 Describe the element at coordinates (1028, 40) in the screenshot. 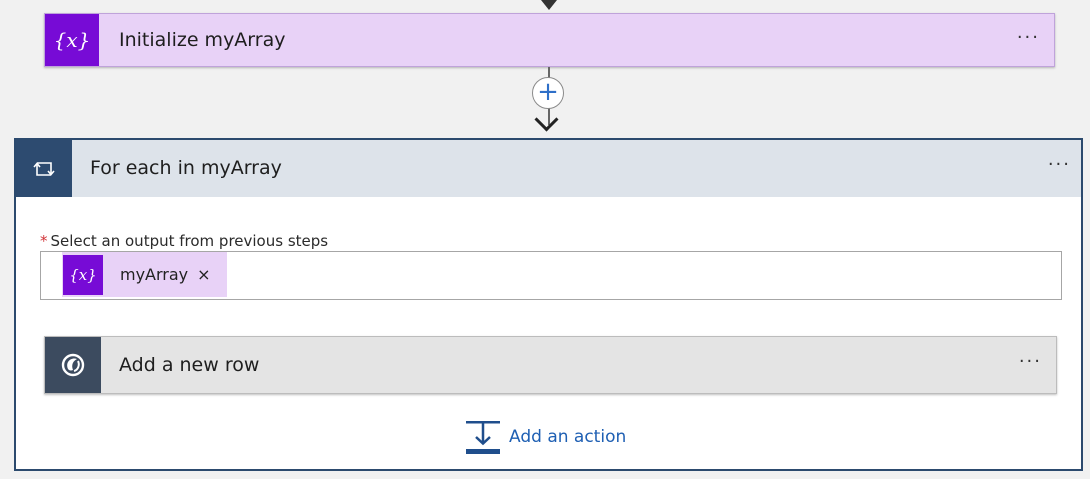

I see `initialize-card-more-button: ···` at that location.